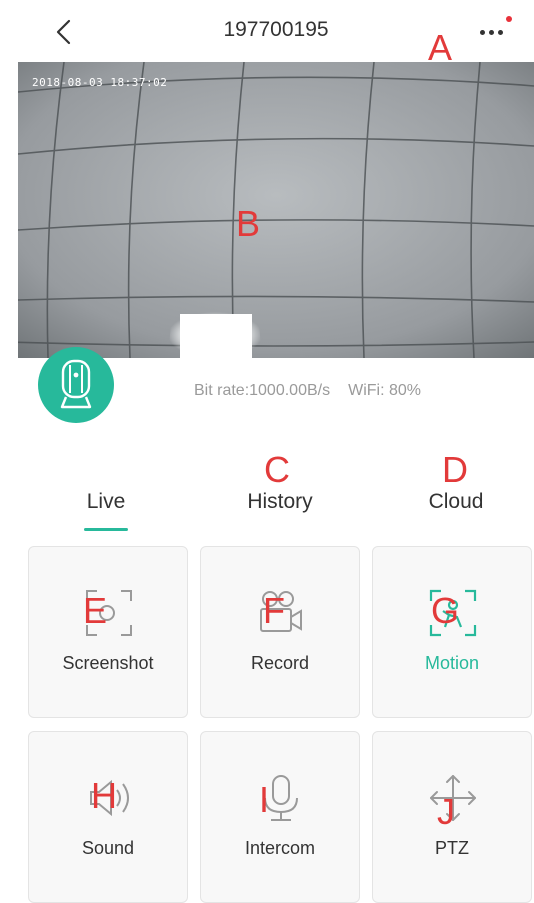 Image resolution: width=534 pixels, height=903 pixels. Describe the element at coordinates (274, 610) in the screenshot. I see `annotation-f: F` at that location.